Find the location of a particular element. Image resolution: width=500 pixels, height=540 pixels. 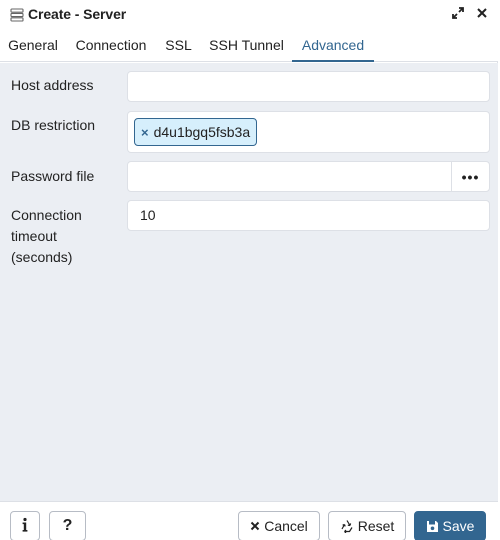

dialog-footer: ? Cancel Reset Save is located at coordinates (249, 520).